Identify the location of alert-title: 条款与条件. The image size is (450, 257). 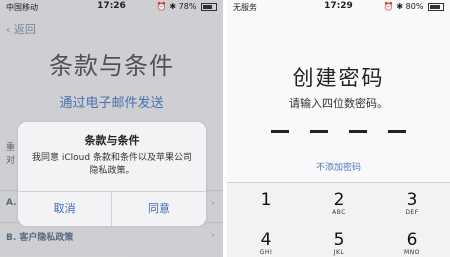
(112, 140).